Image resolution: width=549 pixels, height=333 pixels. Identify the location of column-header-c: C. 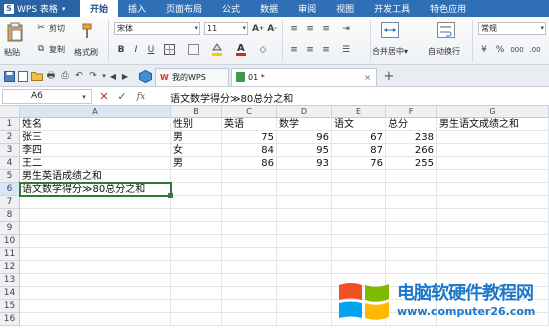
(249, 112).